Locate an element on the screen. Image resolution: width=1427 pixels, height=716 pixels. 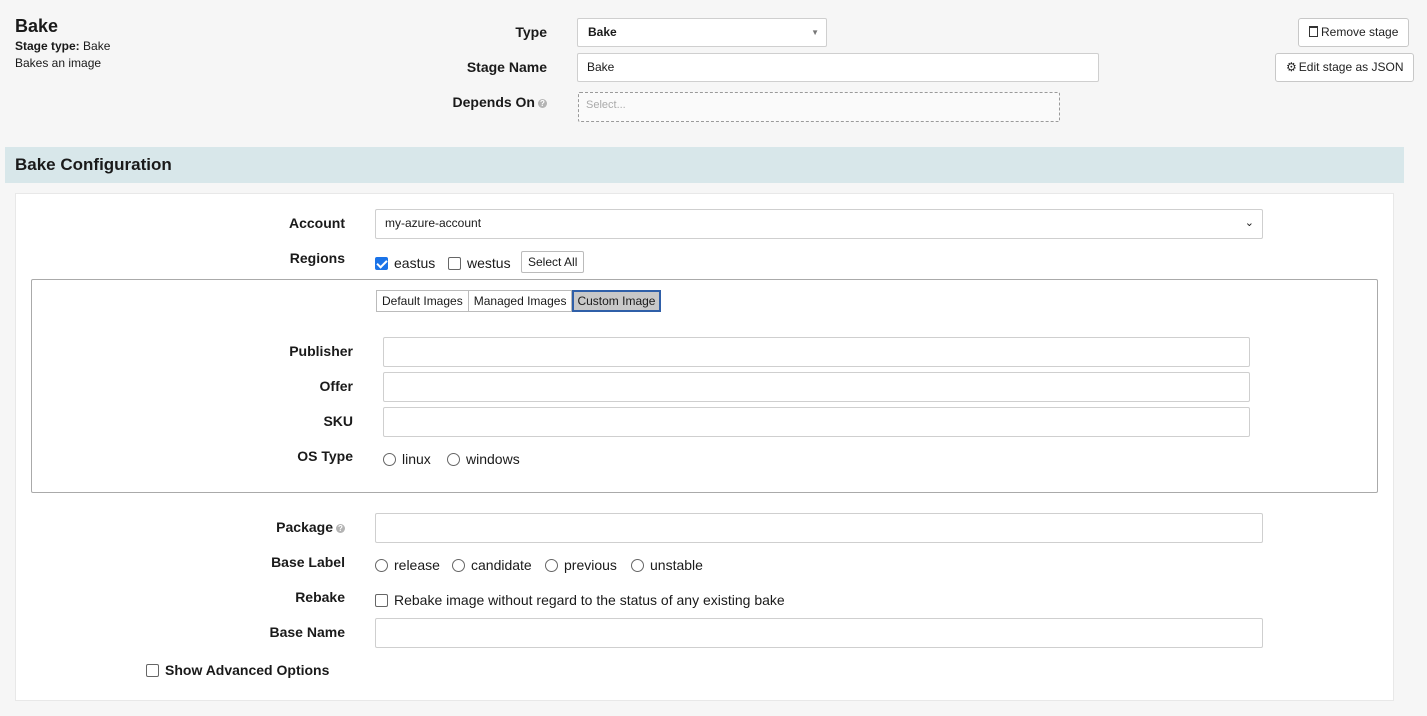
tab-custom-image: Custom Image is located at coordinates (617, 301).